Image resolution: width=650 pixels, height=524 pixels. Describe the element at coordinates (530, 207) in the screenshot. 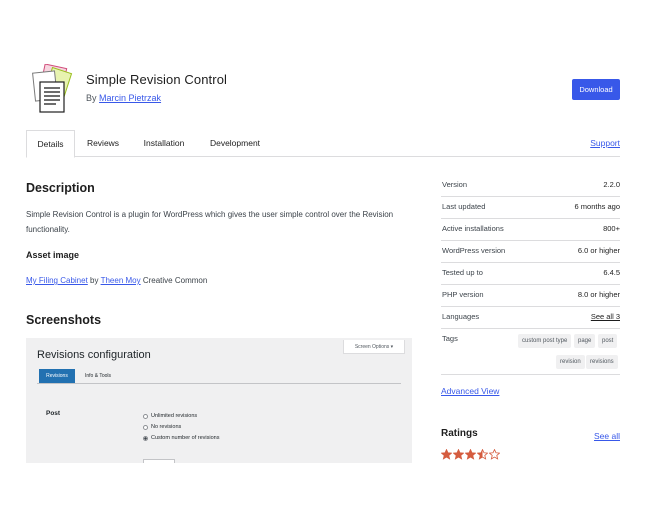

I see `meta-row-last-updated: Last updated 6 months ago` at that location.